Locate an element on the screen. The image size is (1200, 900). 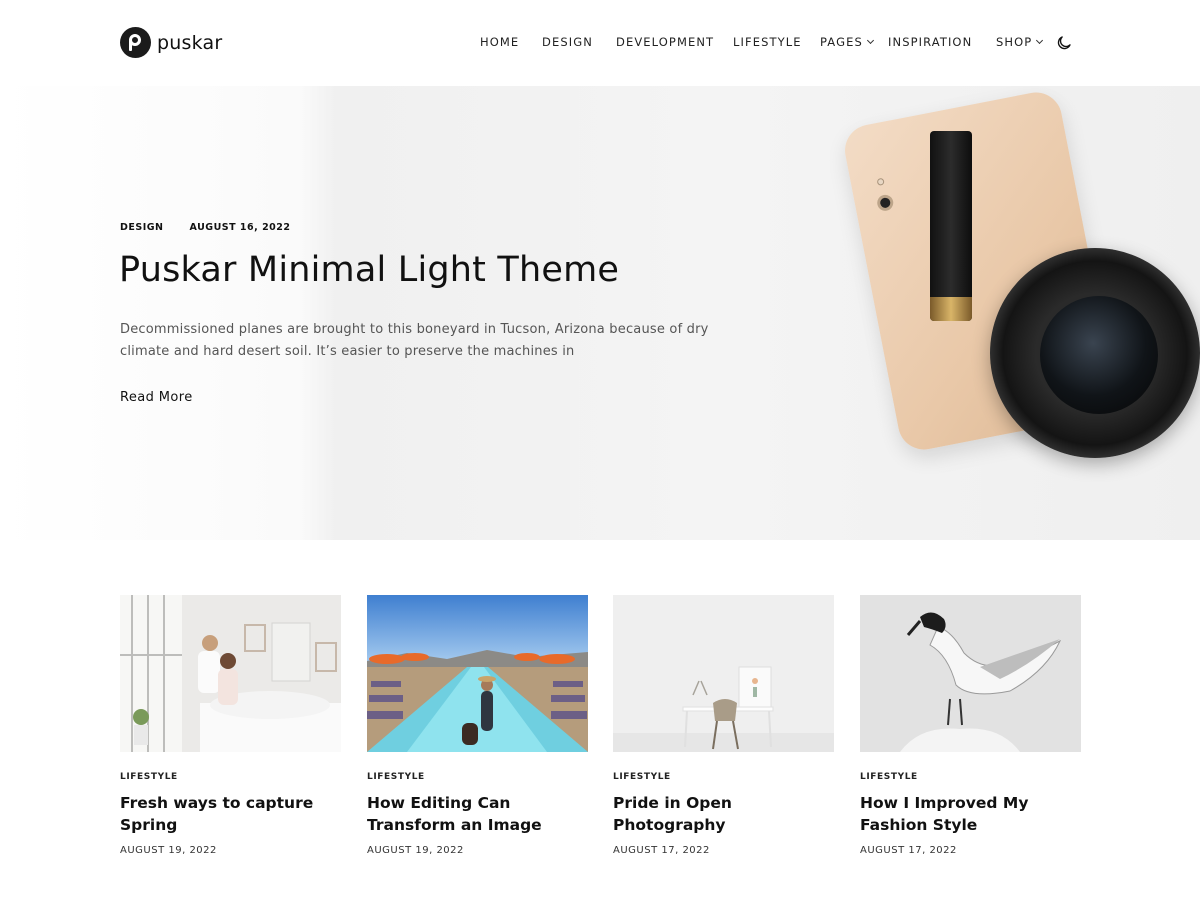
hero-category: DESIGN is located at coordinates (142, 227).